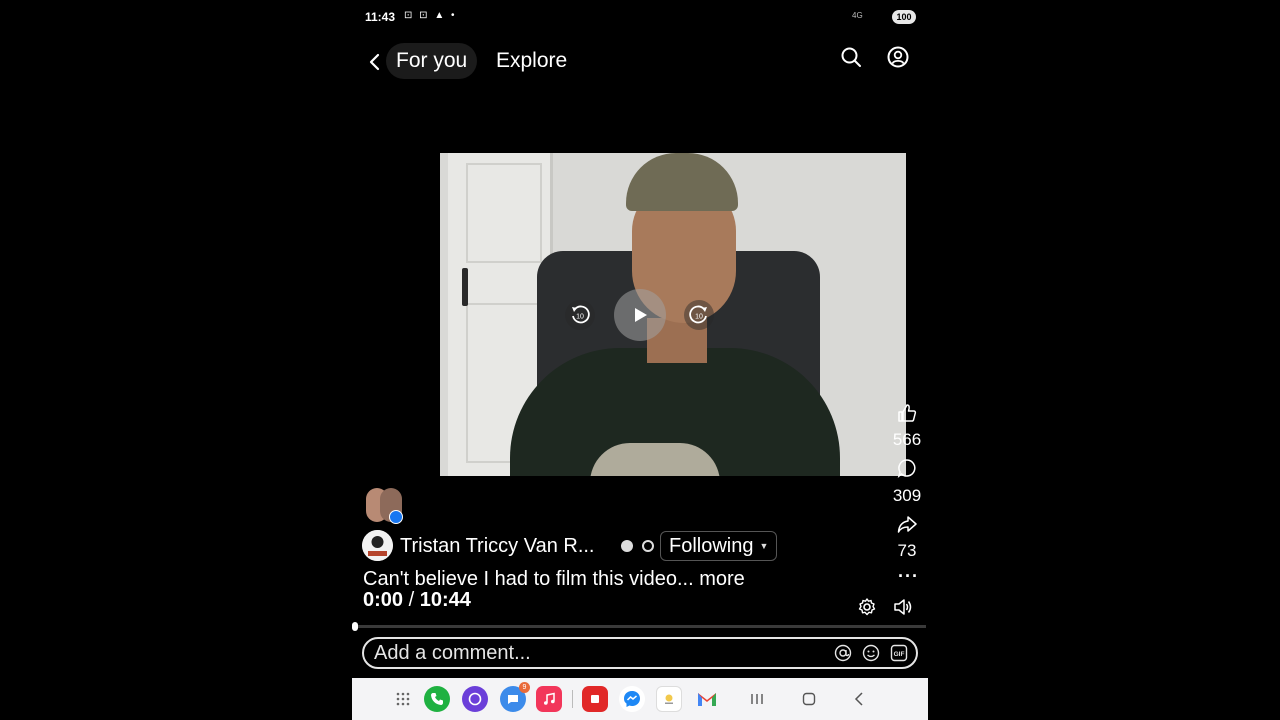 This screenshot has width=1280, height=720. Describe the element at coordinates (432, 61) in the screenshot. I see `tab-for-you: For you` at that location.